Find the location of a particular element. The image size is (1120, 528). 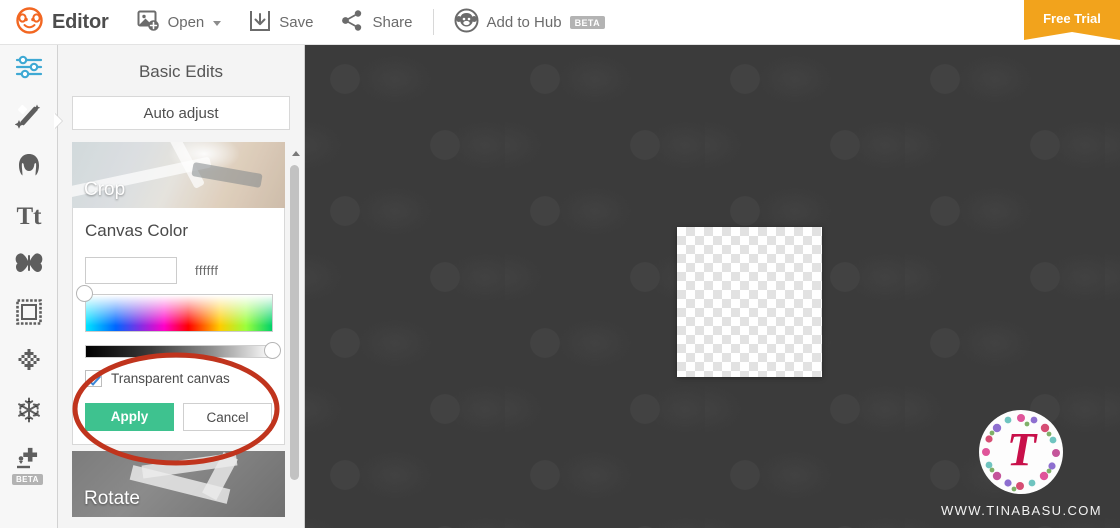

section-crop-label: Crop is located at coordinates (105, 189).